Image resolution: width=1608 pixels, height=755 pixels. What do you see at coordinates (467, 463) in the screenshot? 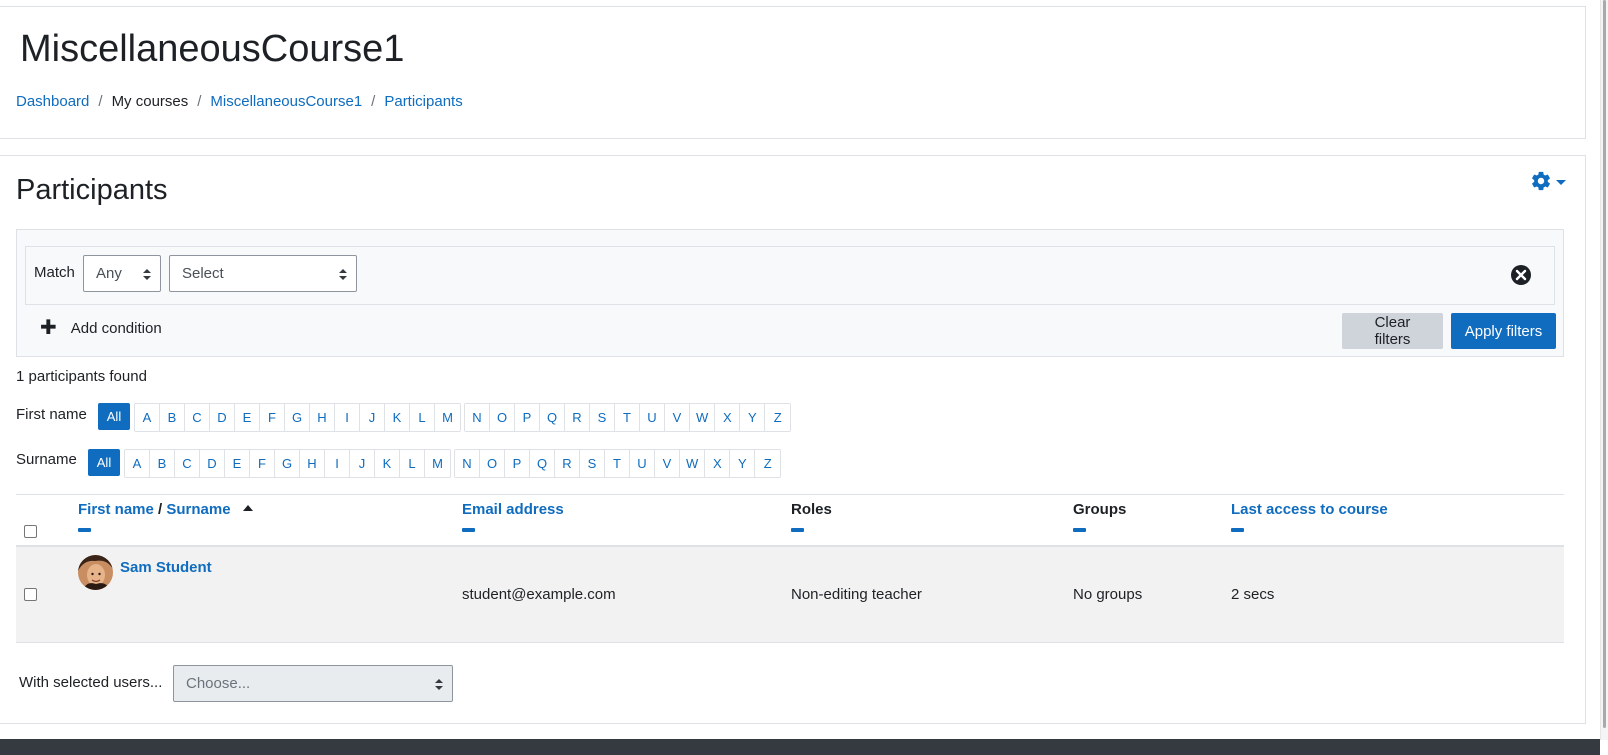
I see `surname-initial-n: N` at bounding box center [467, 463].